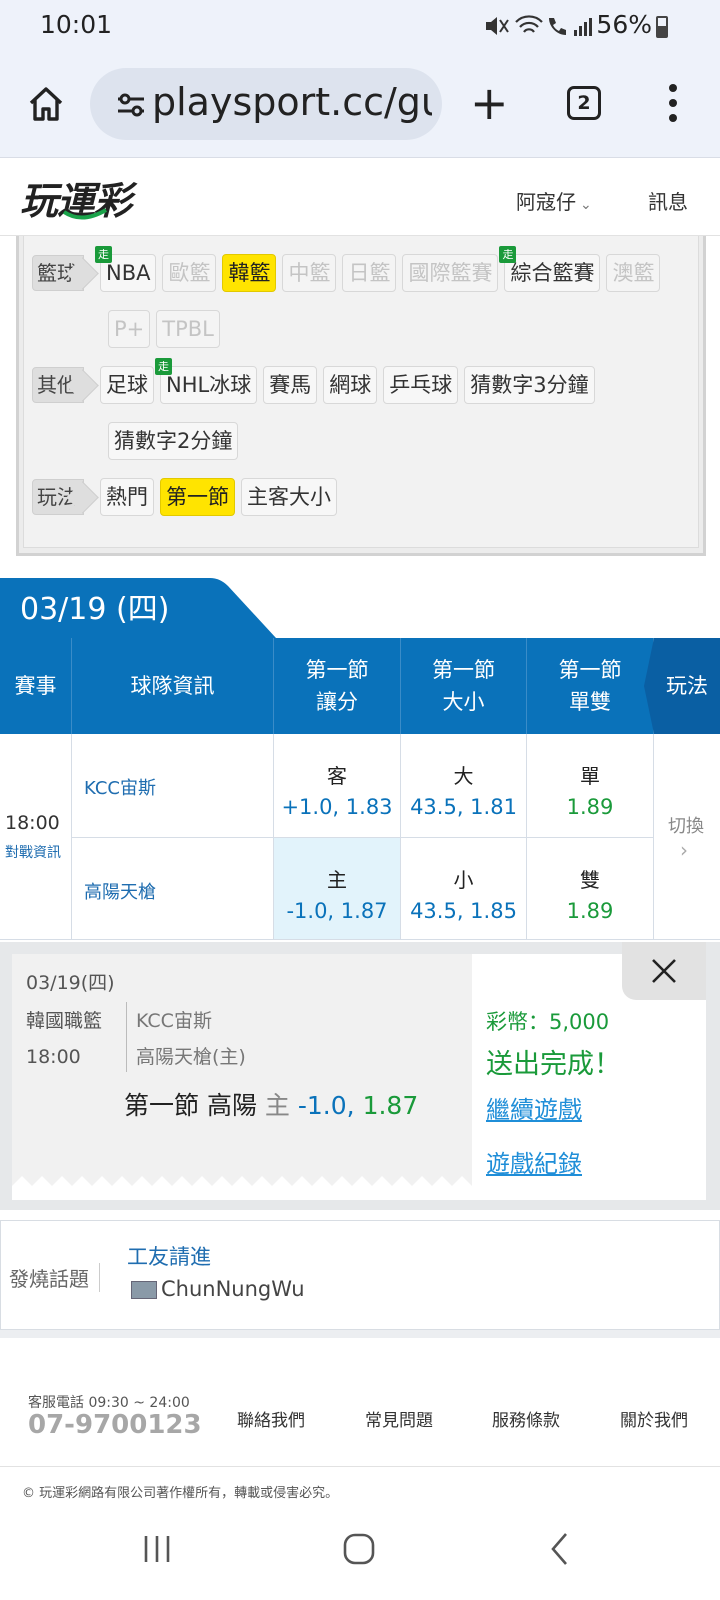 Image resolution: width=720 pixels, height=1600 pixels. What do you see at coordinates (557, 26) in the screenshot?
I see `call-icon` at bounding box center [557, 26].